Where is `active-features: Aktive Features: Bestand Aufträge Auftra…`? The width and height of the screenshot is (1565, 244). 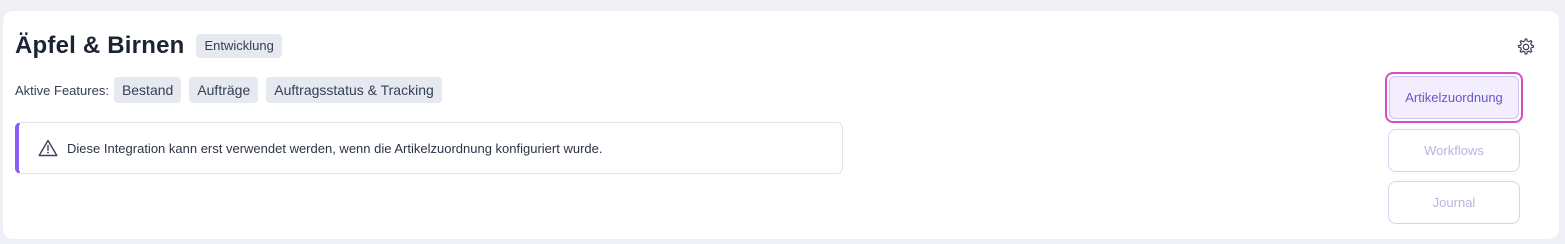 active-features: Aktive Features: Bestand Aufträge Auftra… is located at coordinates (232, 90).